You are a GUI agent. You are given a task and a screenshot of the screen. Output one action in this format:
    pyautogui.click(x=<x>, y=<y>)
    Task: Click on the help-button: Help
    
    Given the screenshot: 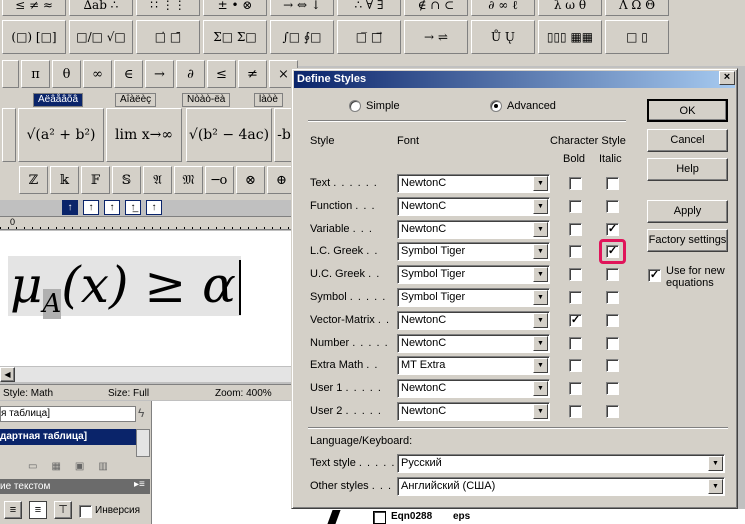 What is the action you would take?
    pyautogui.click(x=687, y=169)
    